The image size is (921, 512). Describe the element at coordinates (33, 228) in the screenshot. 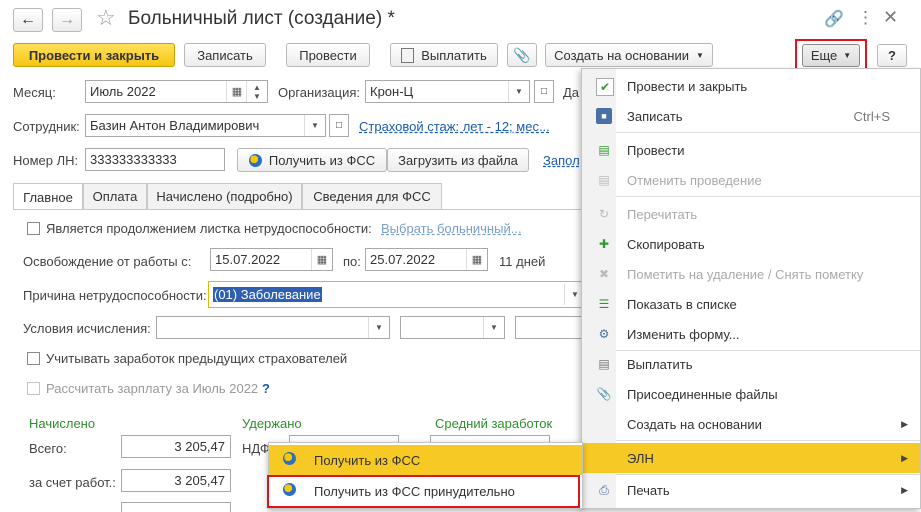

I see `continuation-checkbox` at that location.